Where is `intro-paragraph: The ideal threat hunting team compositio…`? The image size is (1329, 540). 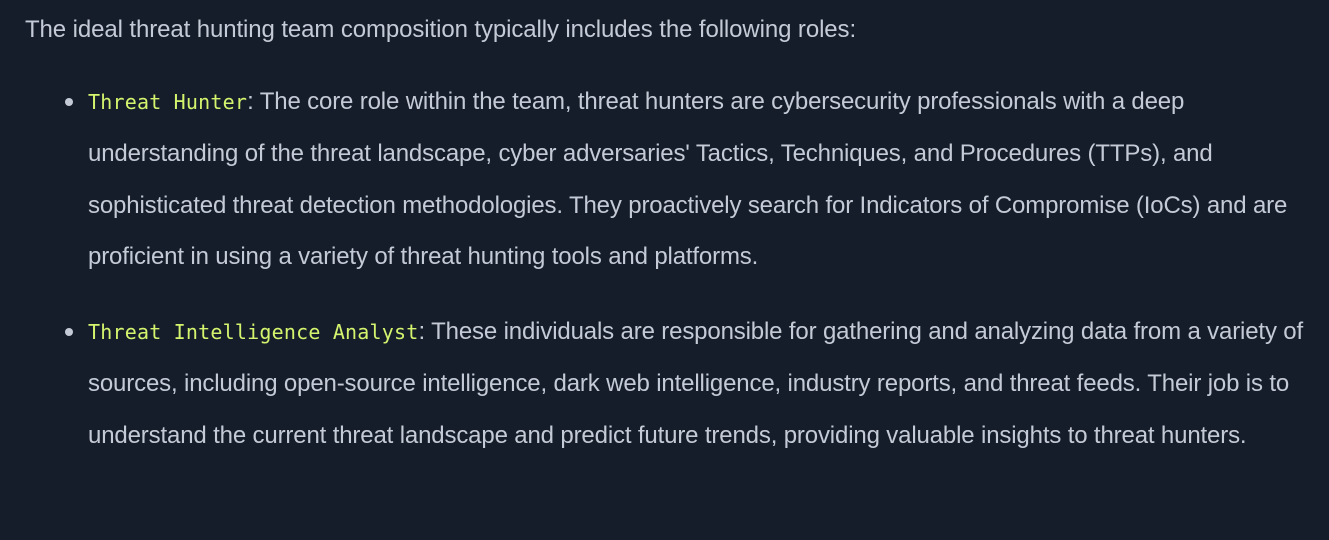 intro-paragraph: The ideal threat hunting team compositio… is located at coordinates (441, 29).